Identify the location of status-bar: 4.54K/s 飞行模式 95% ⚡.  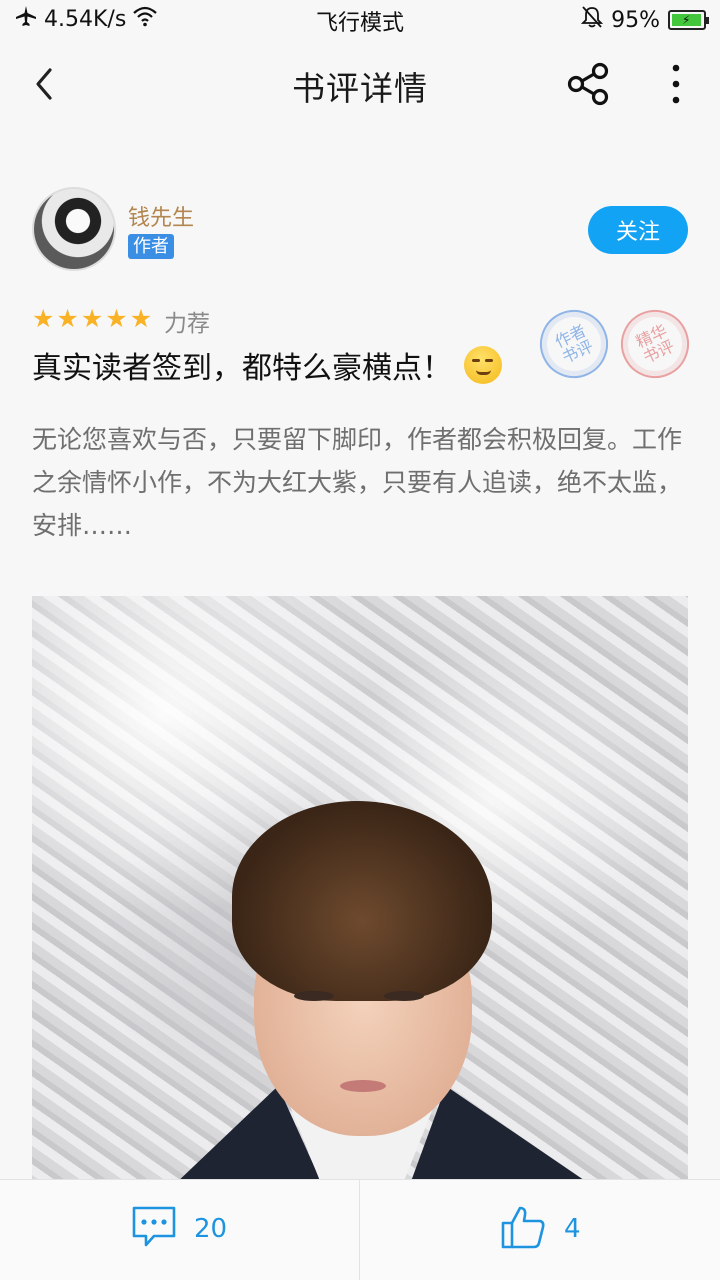
(360, 19).